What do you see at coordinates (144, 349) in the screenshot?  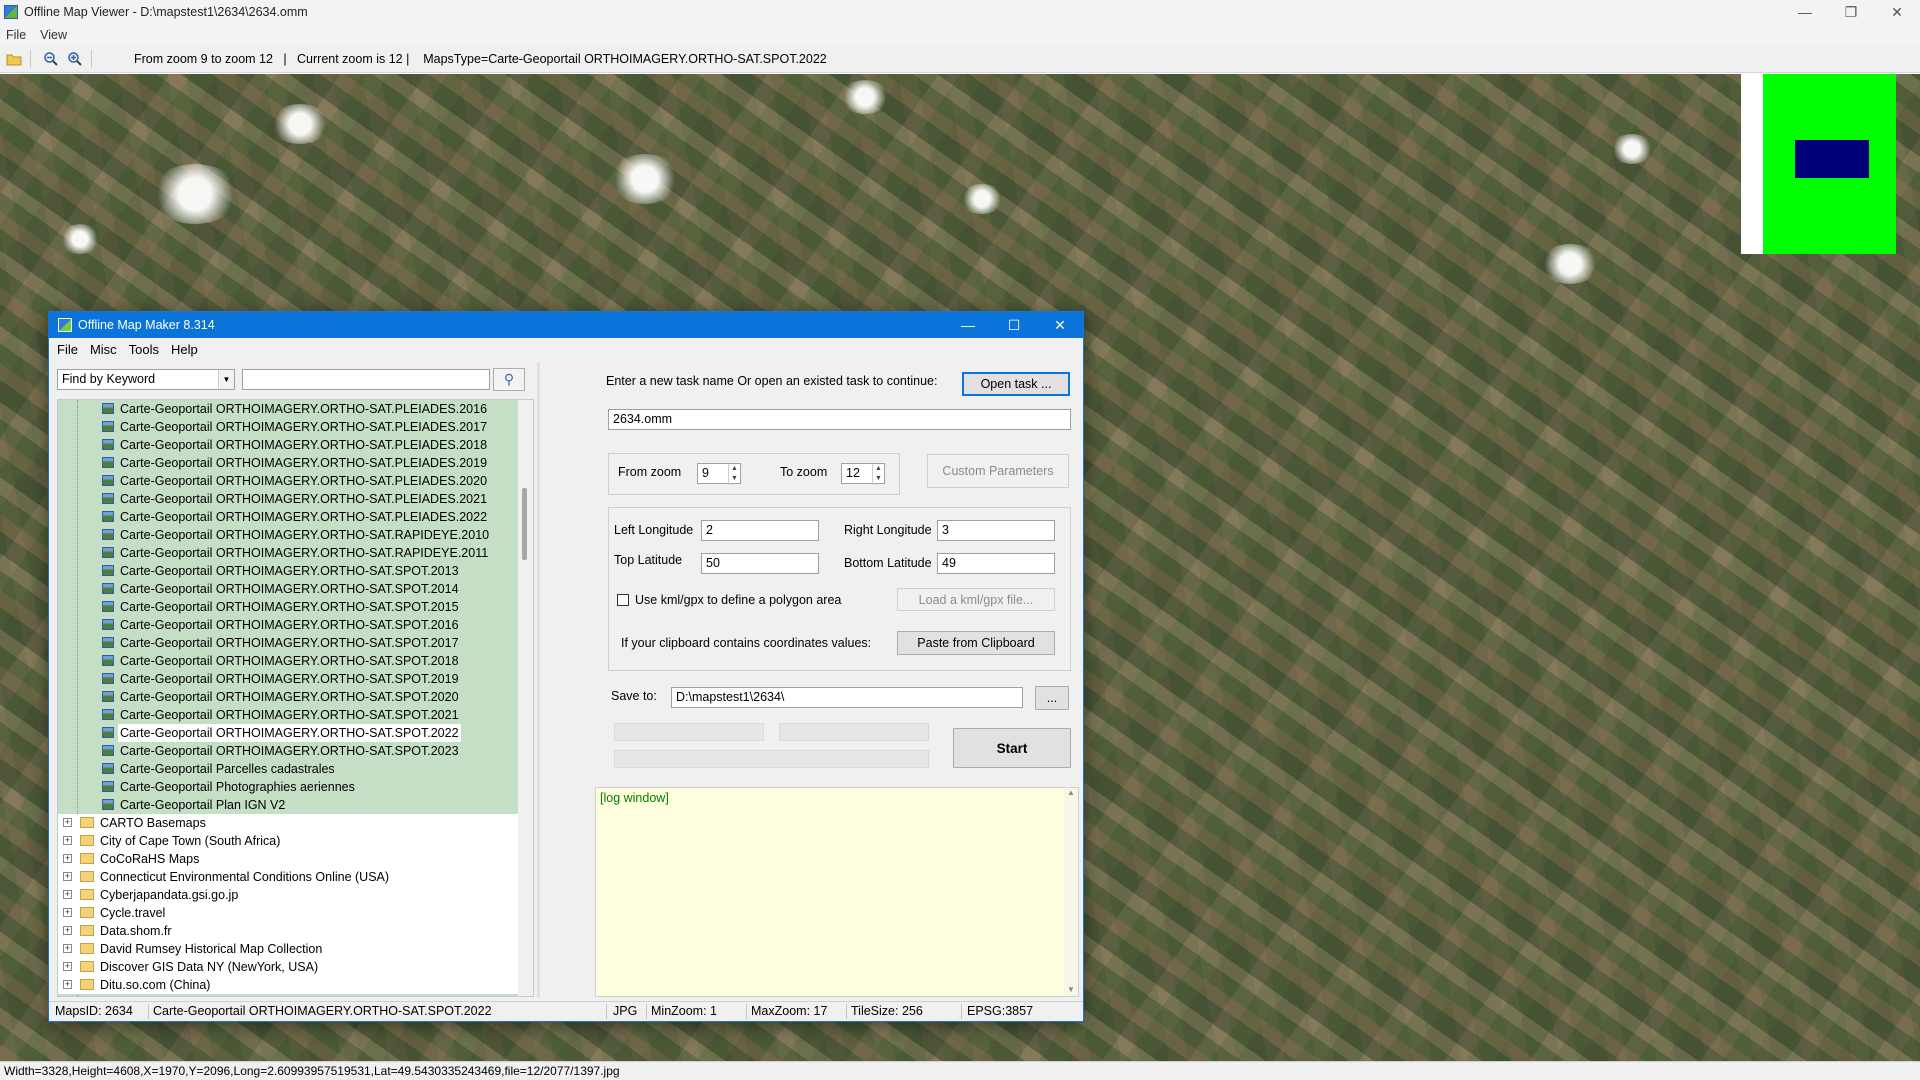 I see `dialog-menu-tools: Tools` at bounding box center [144, 349].